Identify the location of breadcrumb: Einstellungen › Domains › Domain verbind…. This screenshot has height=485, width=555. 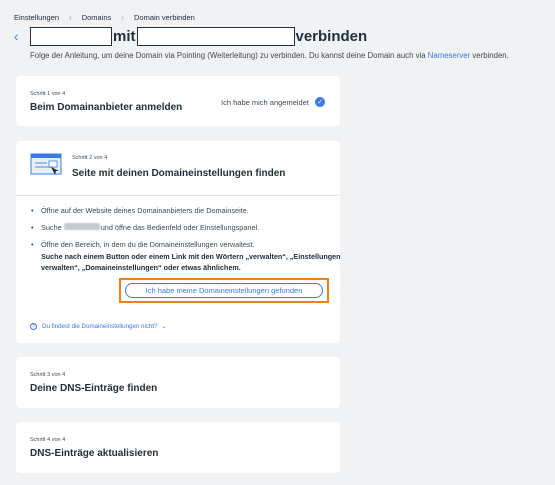
(104, 17).